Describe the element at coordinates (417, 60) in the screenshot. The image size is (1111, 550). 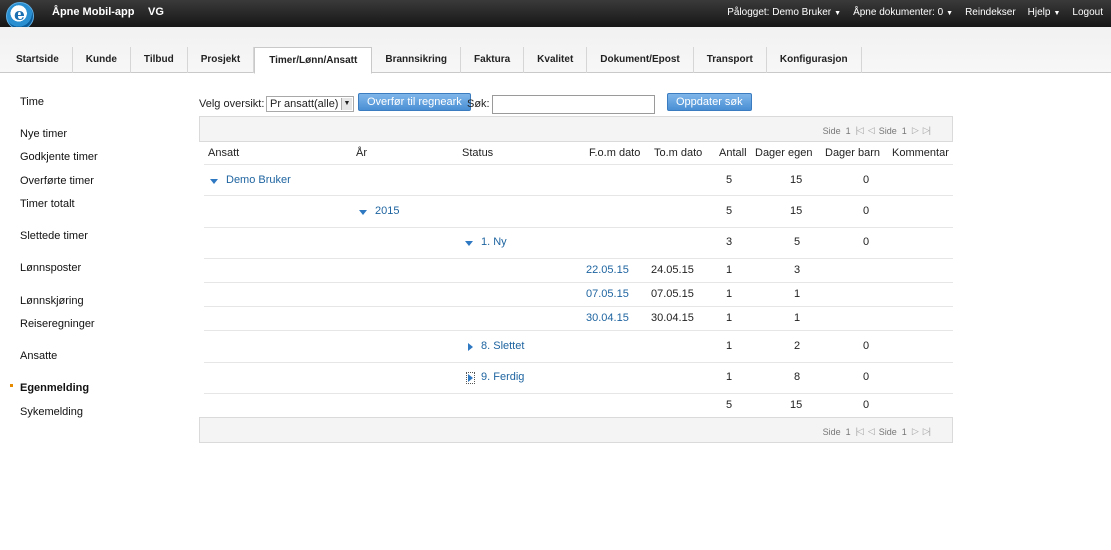
I see `tab-brannsikring: Brannsikring` at that location.